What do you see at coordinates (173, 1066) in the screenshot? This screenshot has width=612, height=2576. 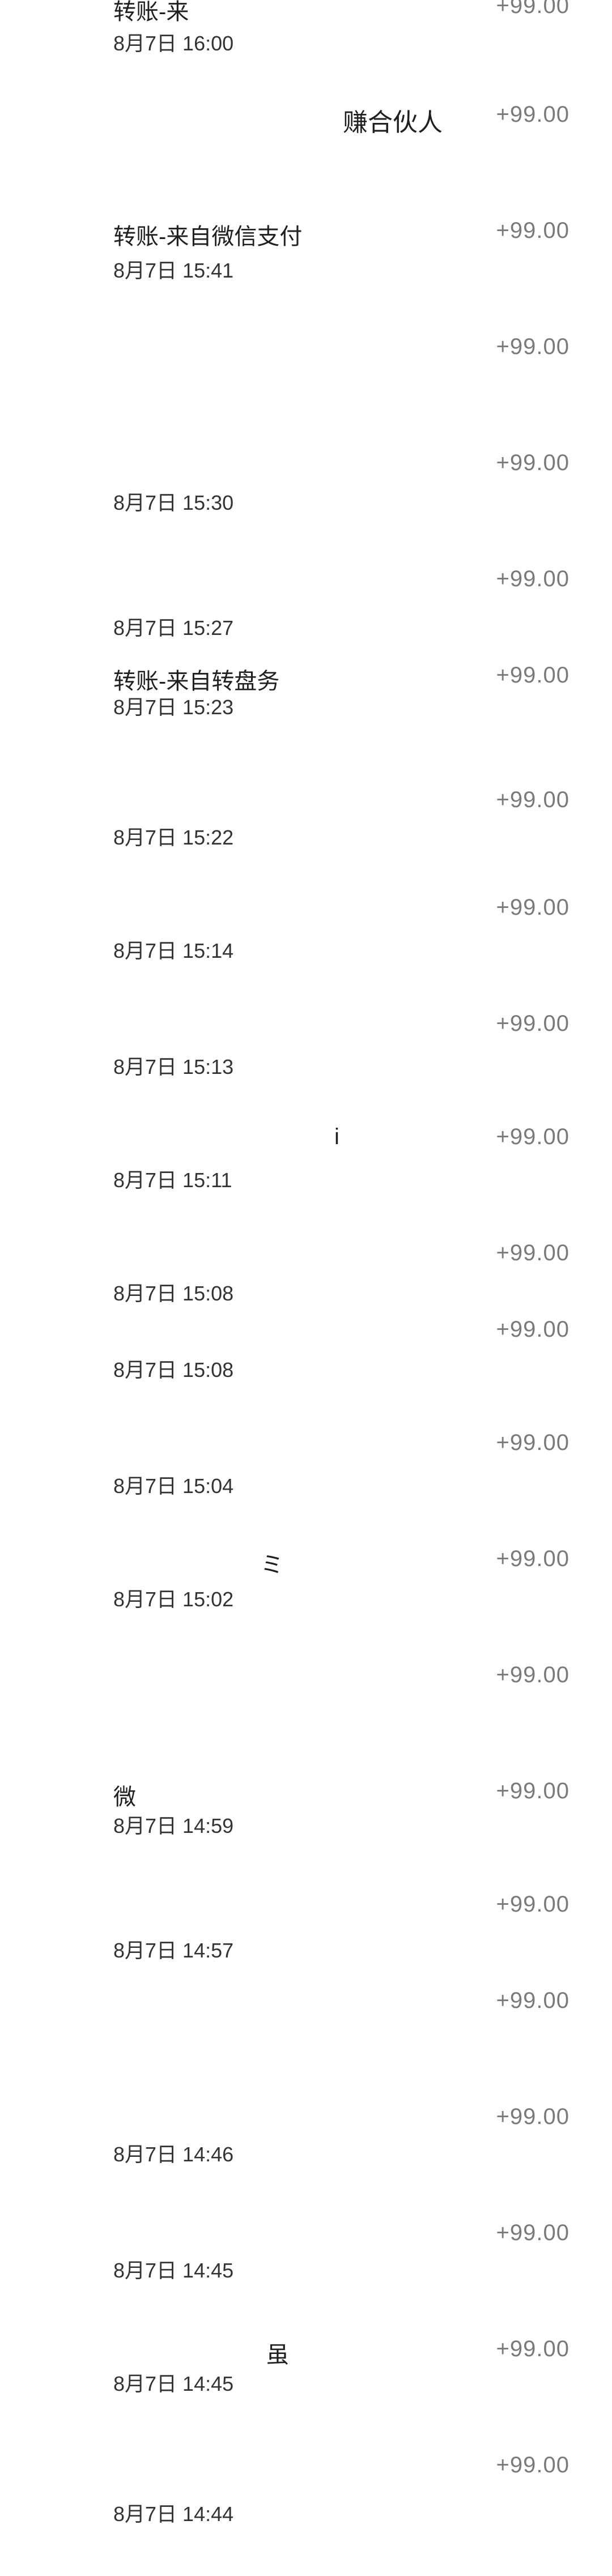 I see `transaction-date: 8月7日 15:13` at bounding box center [173, 1066].